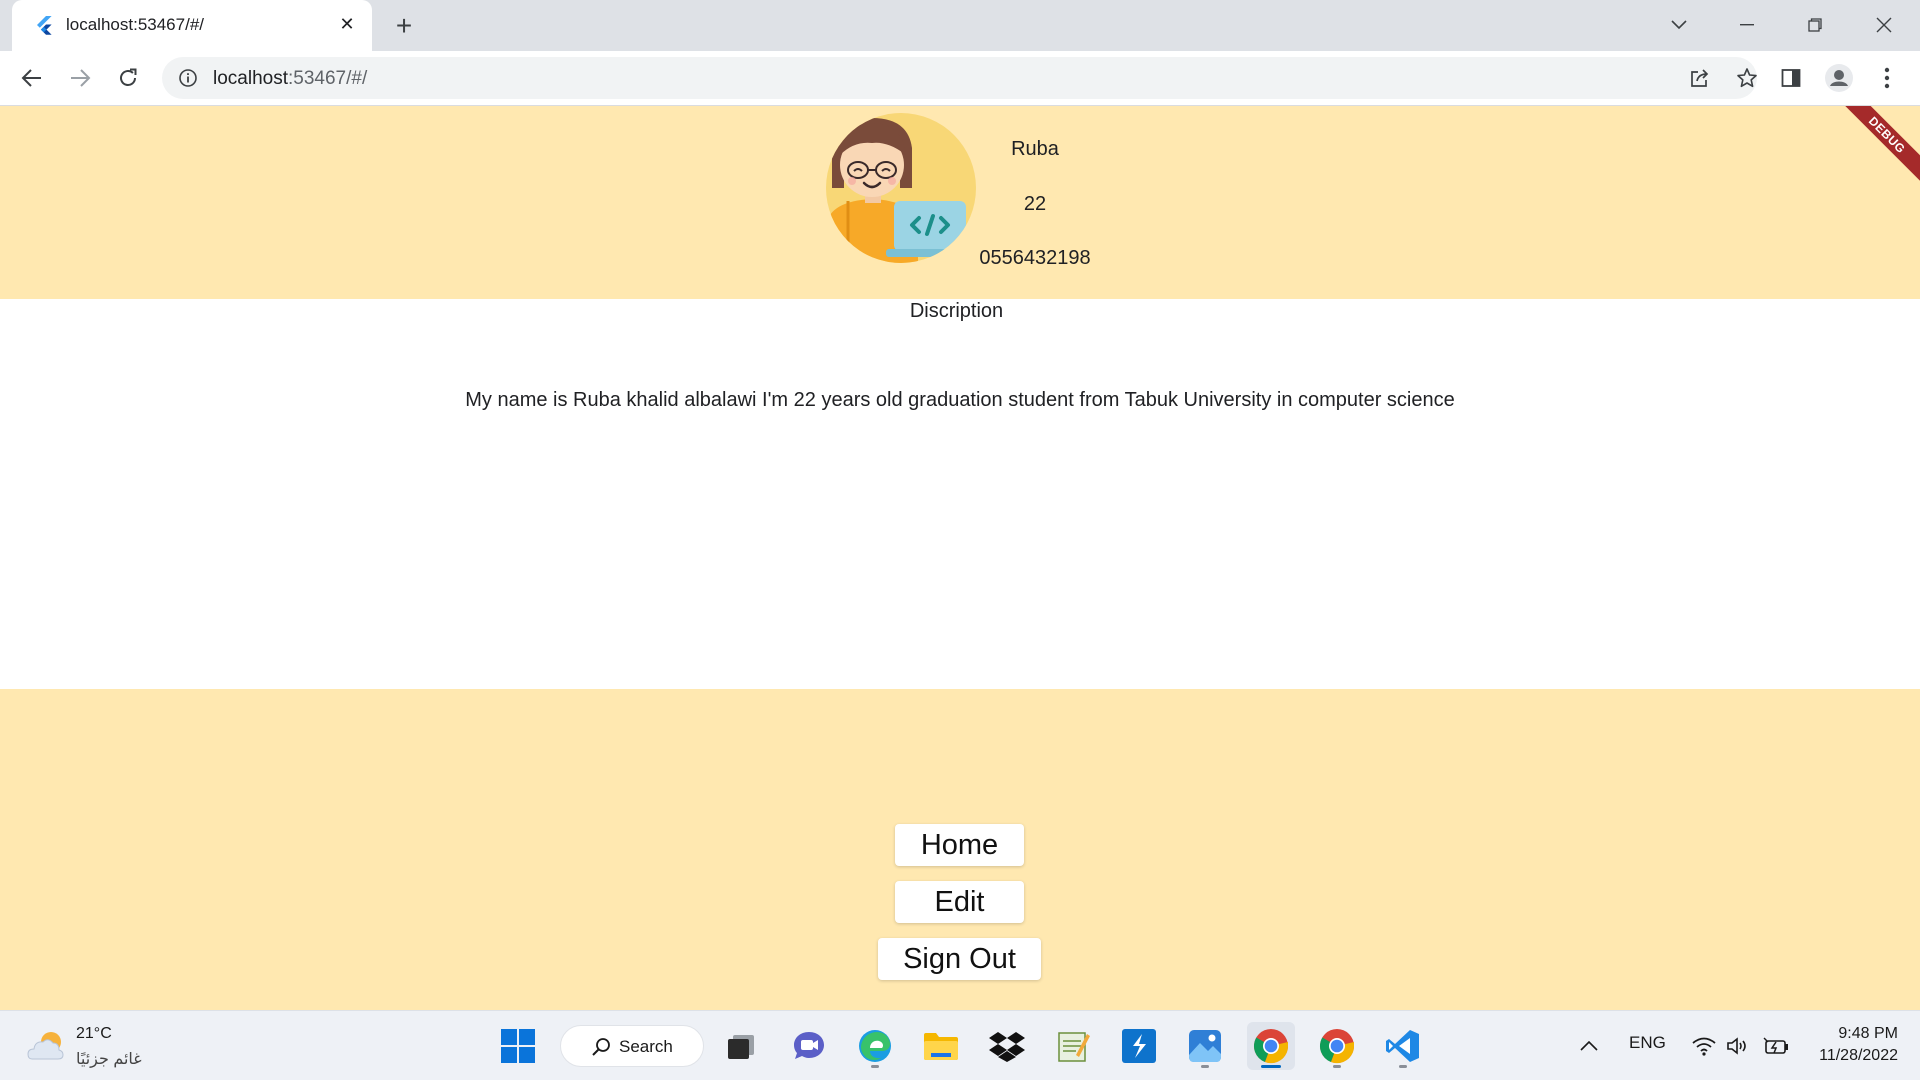 Image resolution: width=1920 pixels, height=1080 pixels. What do you see at coordinates (1858, 1055) in the screenshot?
I see `clock-date: 11/28/2022` at bounding box center [1858, 1055].